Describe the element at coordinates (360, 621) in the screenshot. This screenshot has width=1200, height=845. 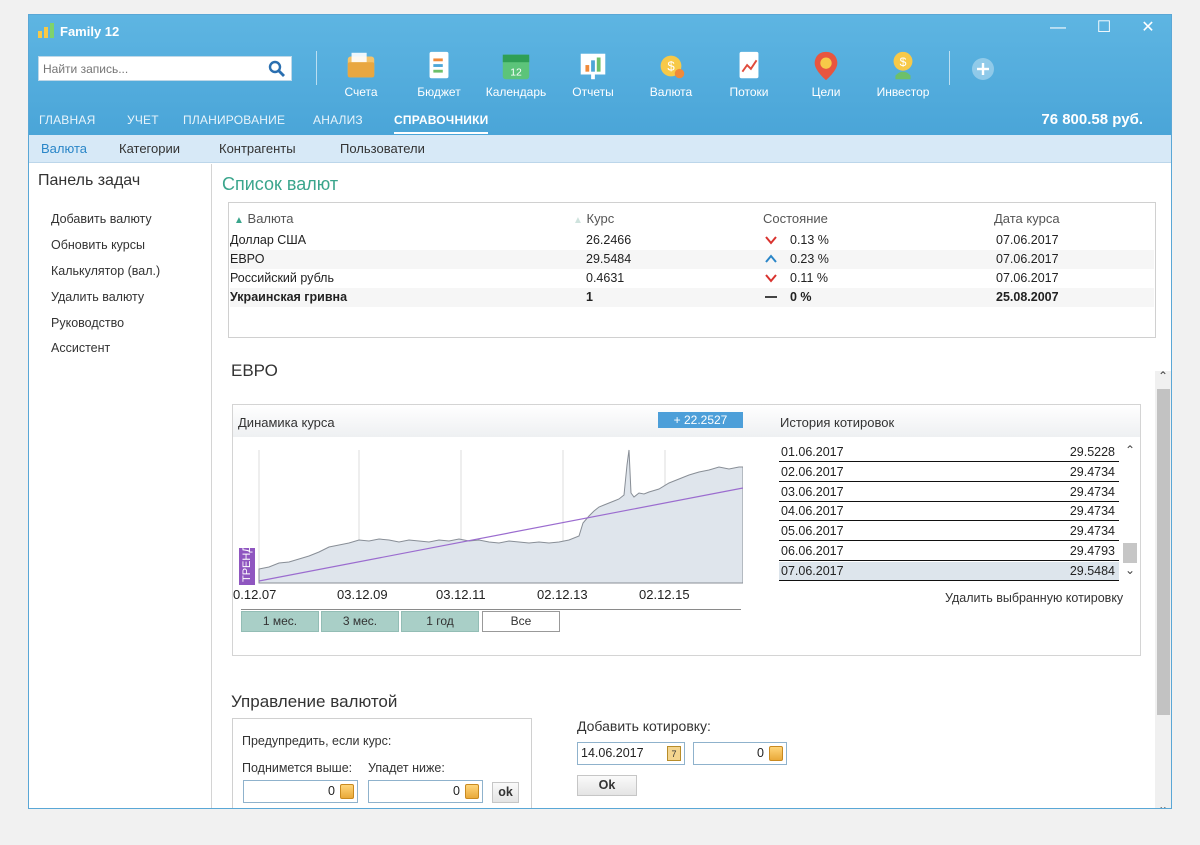
I see `range-3-months-button: 3 мес.` at that location.